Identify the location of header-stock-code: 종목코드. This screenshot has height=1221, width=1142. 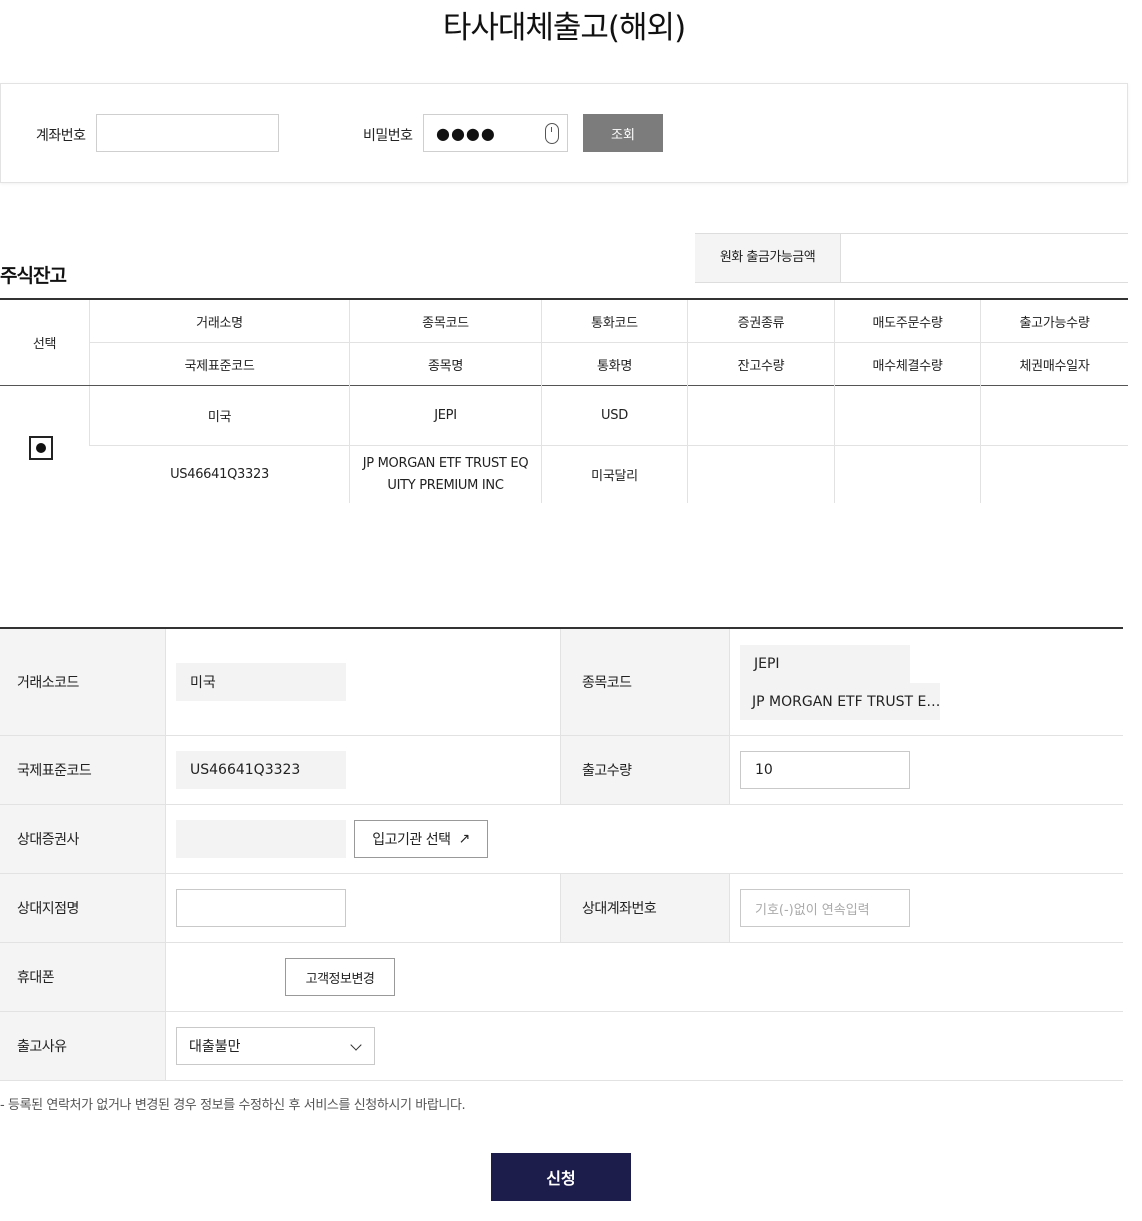
(445, 323).